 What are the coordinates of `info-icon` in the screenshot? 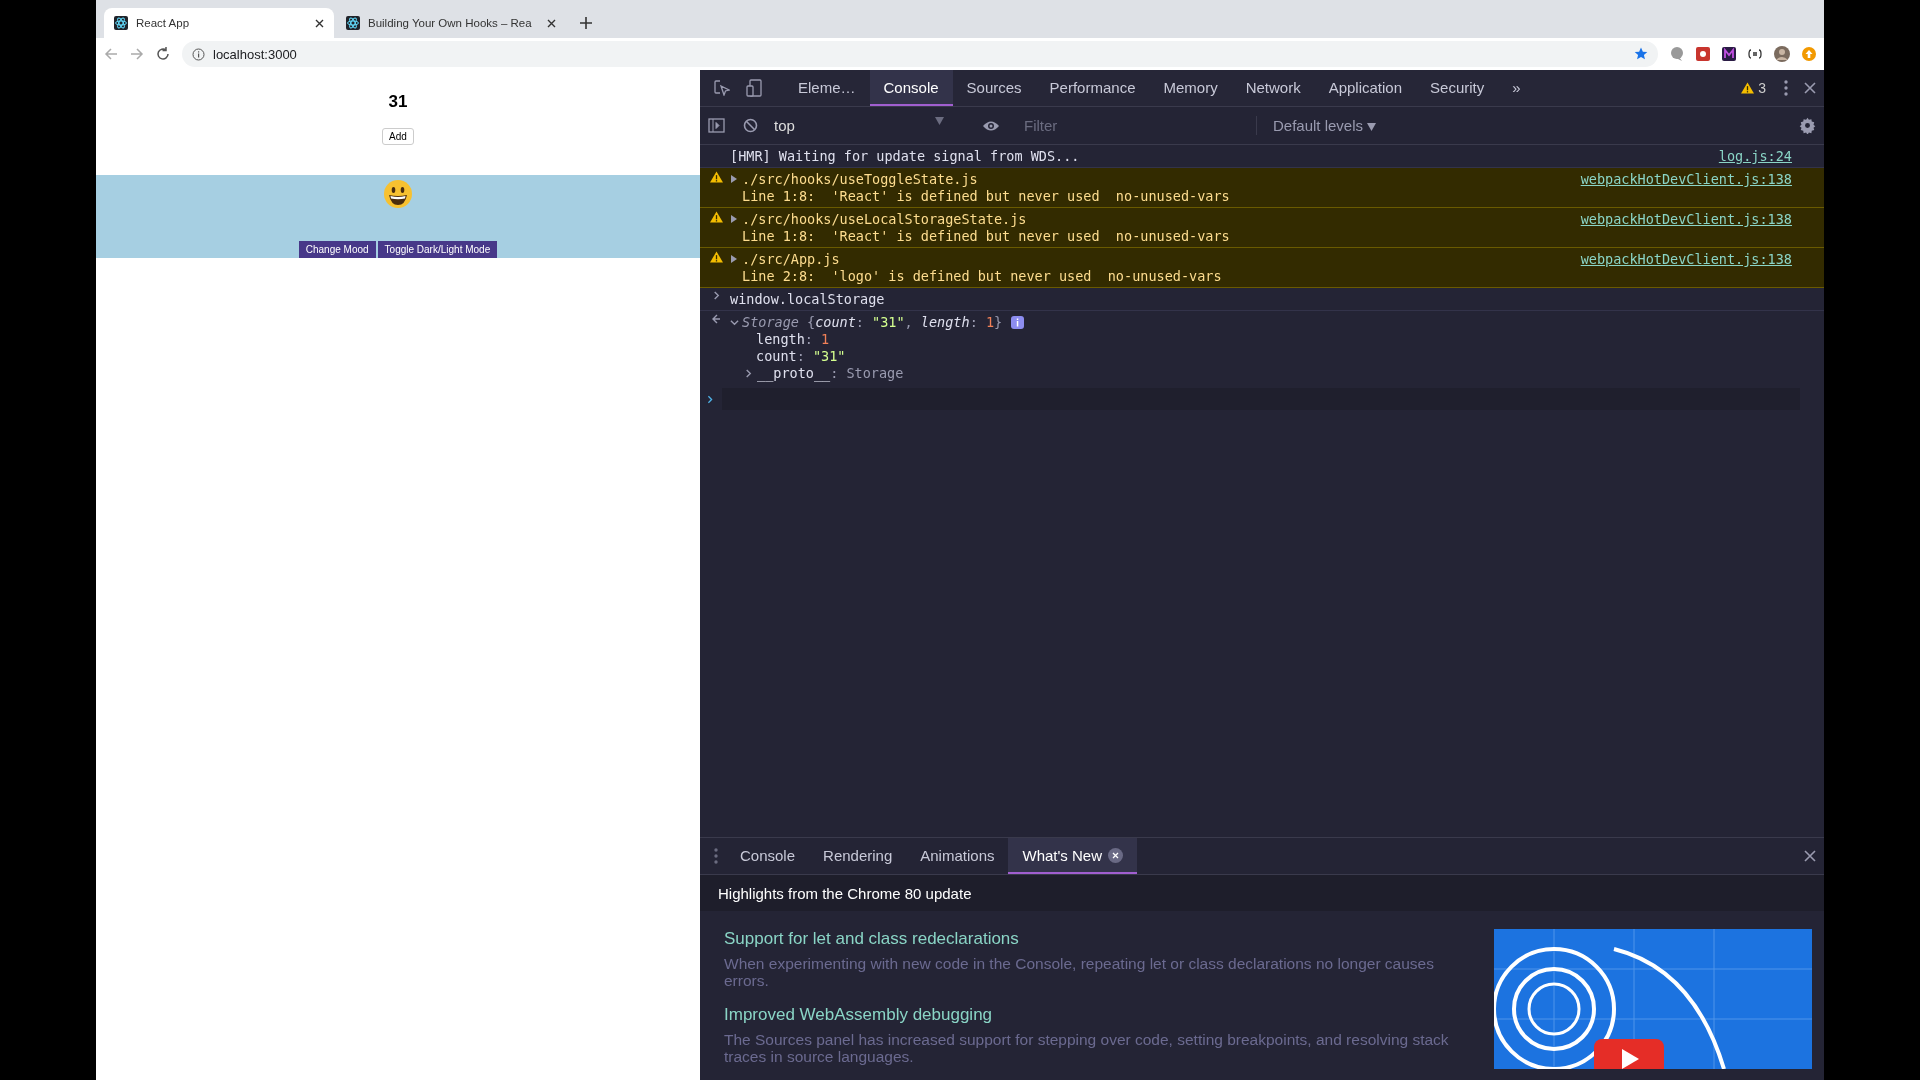 It's located at (1018, 322).